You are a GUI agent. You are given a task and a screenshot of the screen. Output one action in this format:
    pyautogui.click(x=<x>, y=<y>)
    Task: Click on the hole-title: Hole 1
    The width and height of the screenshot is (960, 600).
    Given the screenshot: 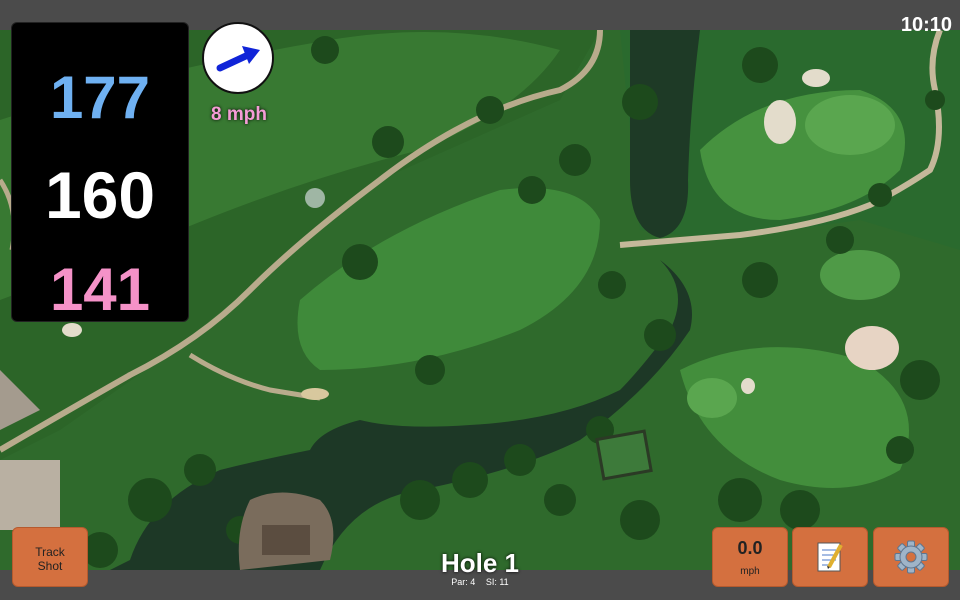 What is the action you would take?
    pyautogui.click(x=480, y=563)
    